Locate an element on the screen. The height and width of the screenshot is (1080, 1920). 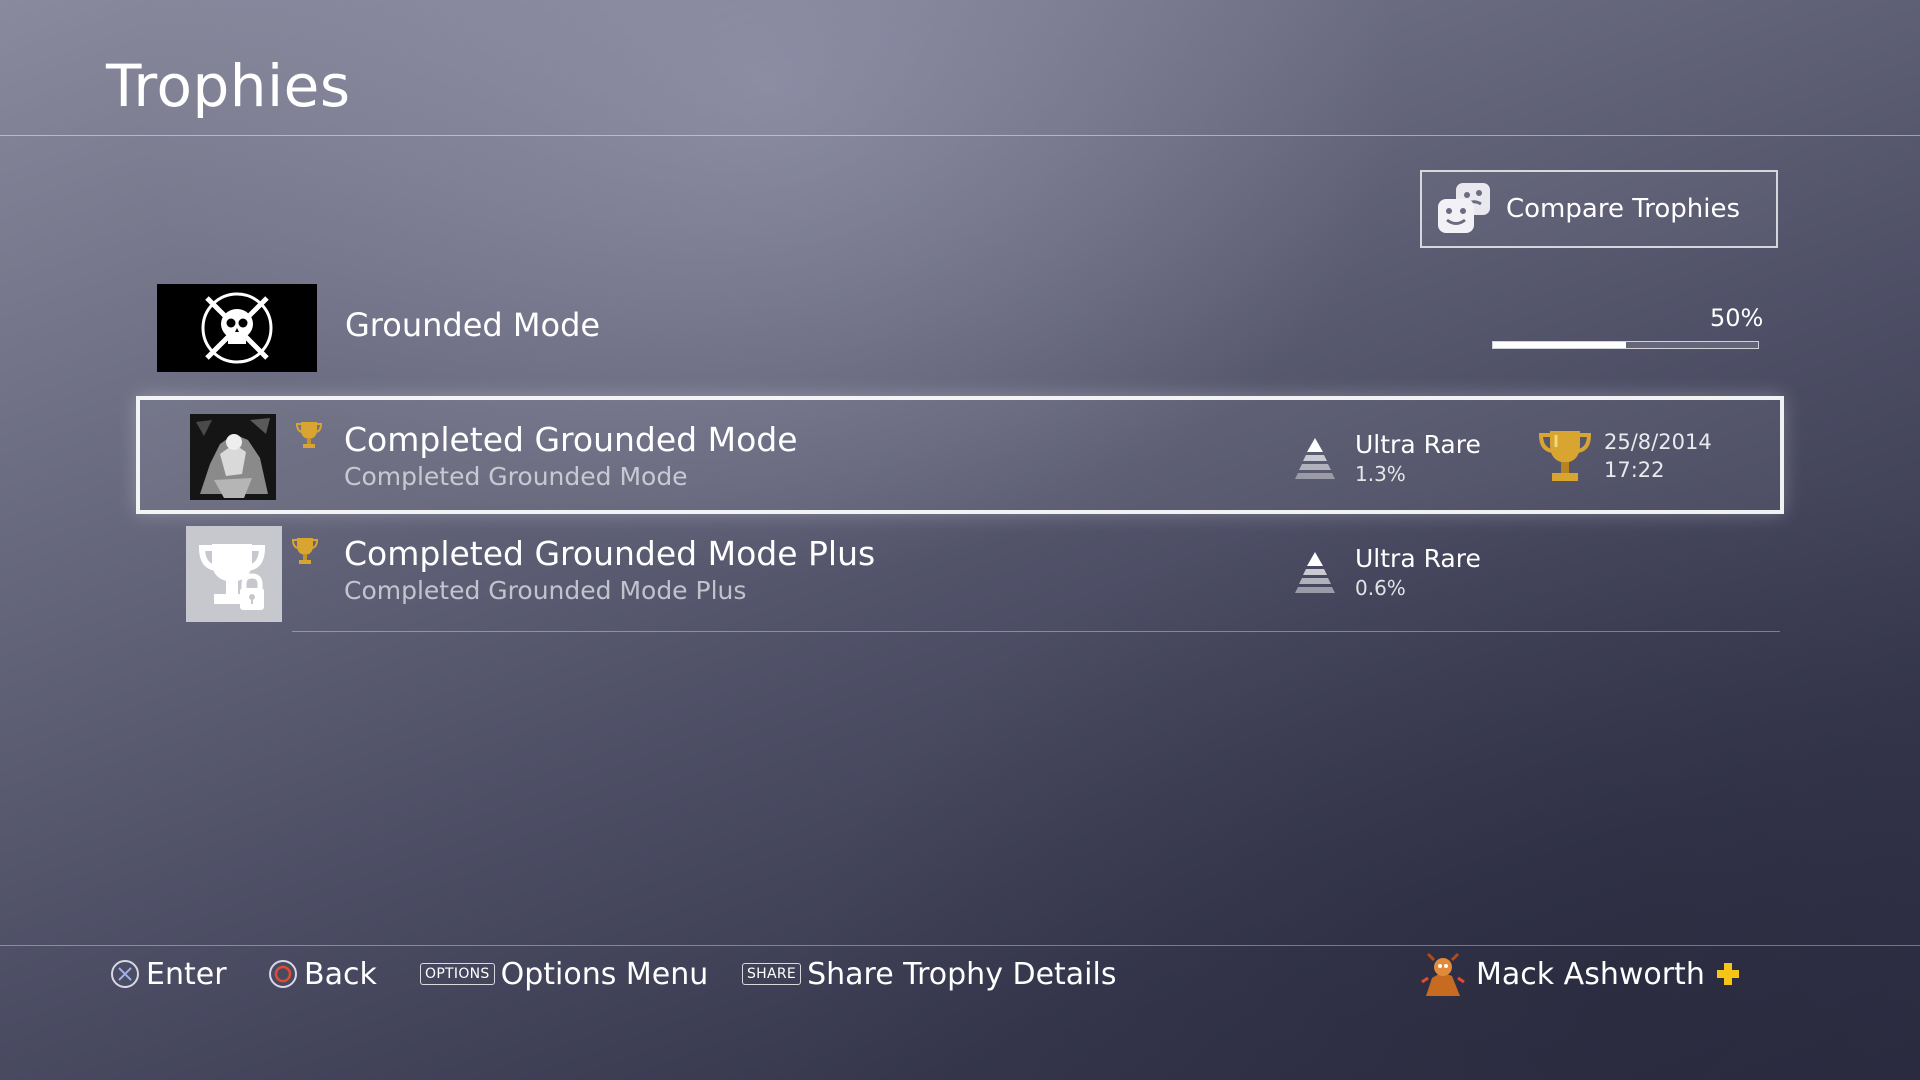
trophy-name: Completed Grounded Mode Plus is located at coordinates (610, 553).